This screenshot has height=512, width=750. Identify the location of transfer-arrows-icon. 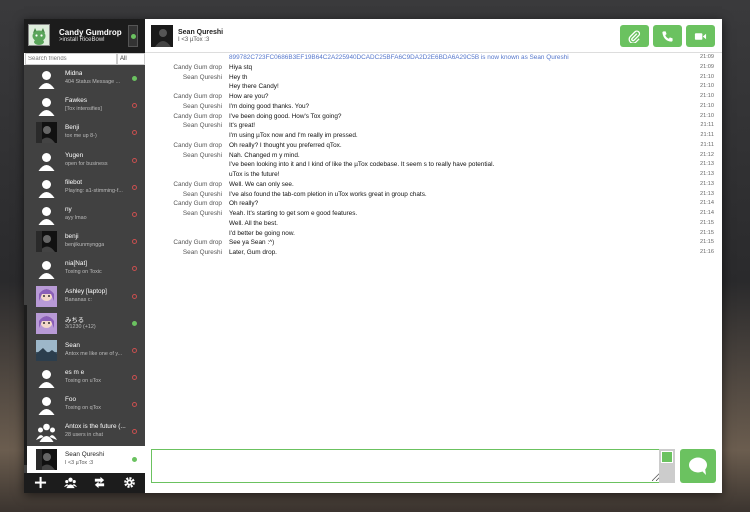
(99, 482).